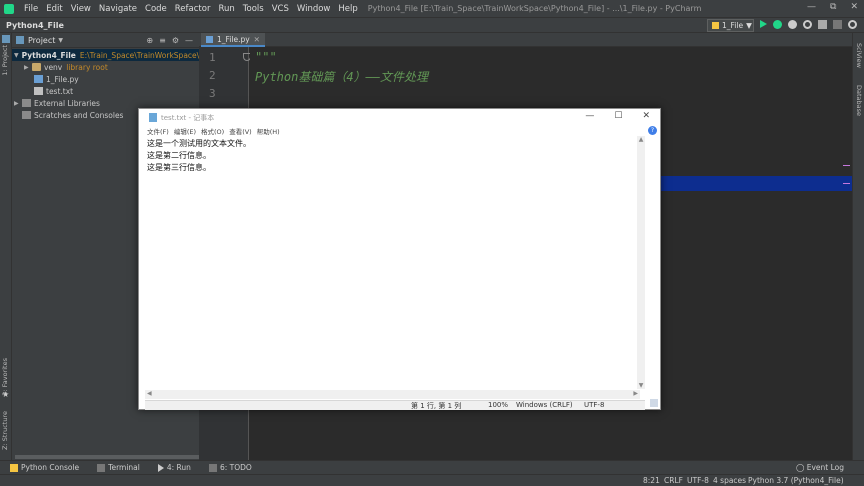  I want to click on scroll-left-icon: ◀, so click(149, 393).